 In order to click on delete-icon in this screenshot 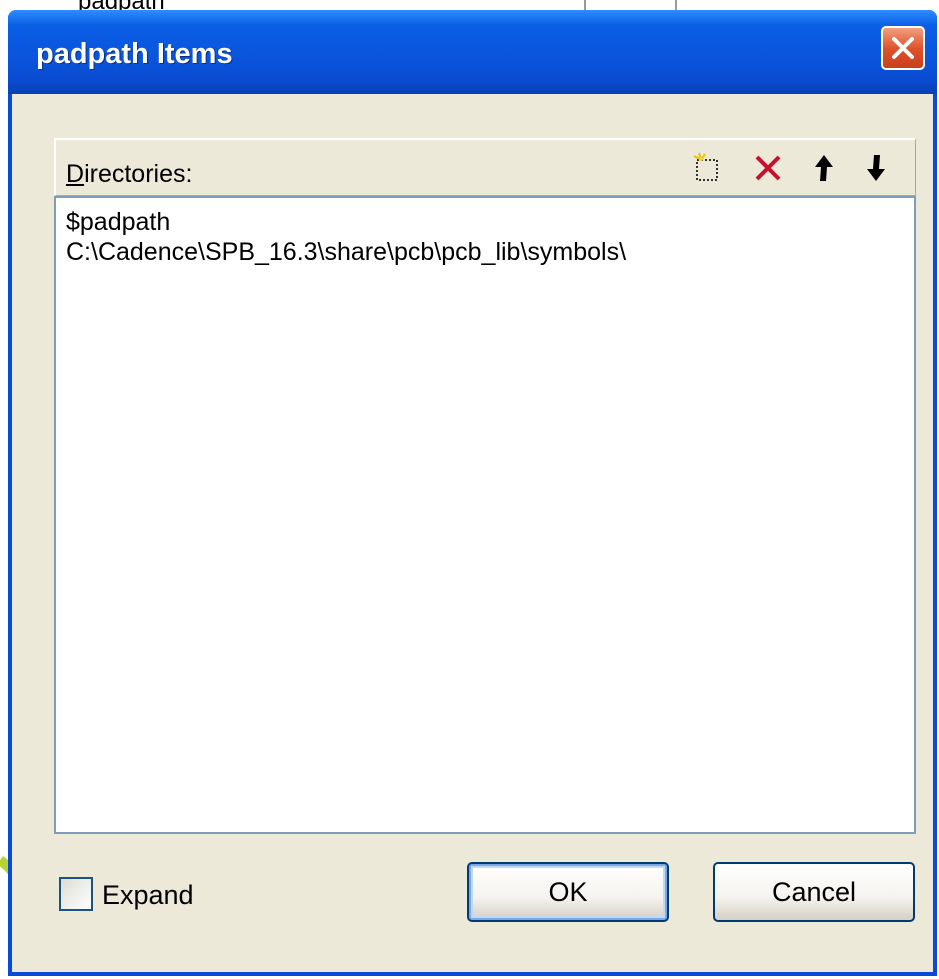, I will do `click(768, 168)`.